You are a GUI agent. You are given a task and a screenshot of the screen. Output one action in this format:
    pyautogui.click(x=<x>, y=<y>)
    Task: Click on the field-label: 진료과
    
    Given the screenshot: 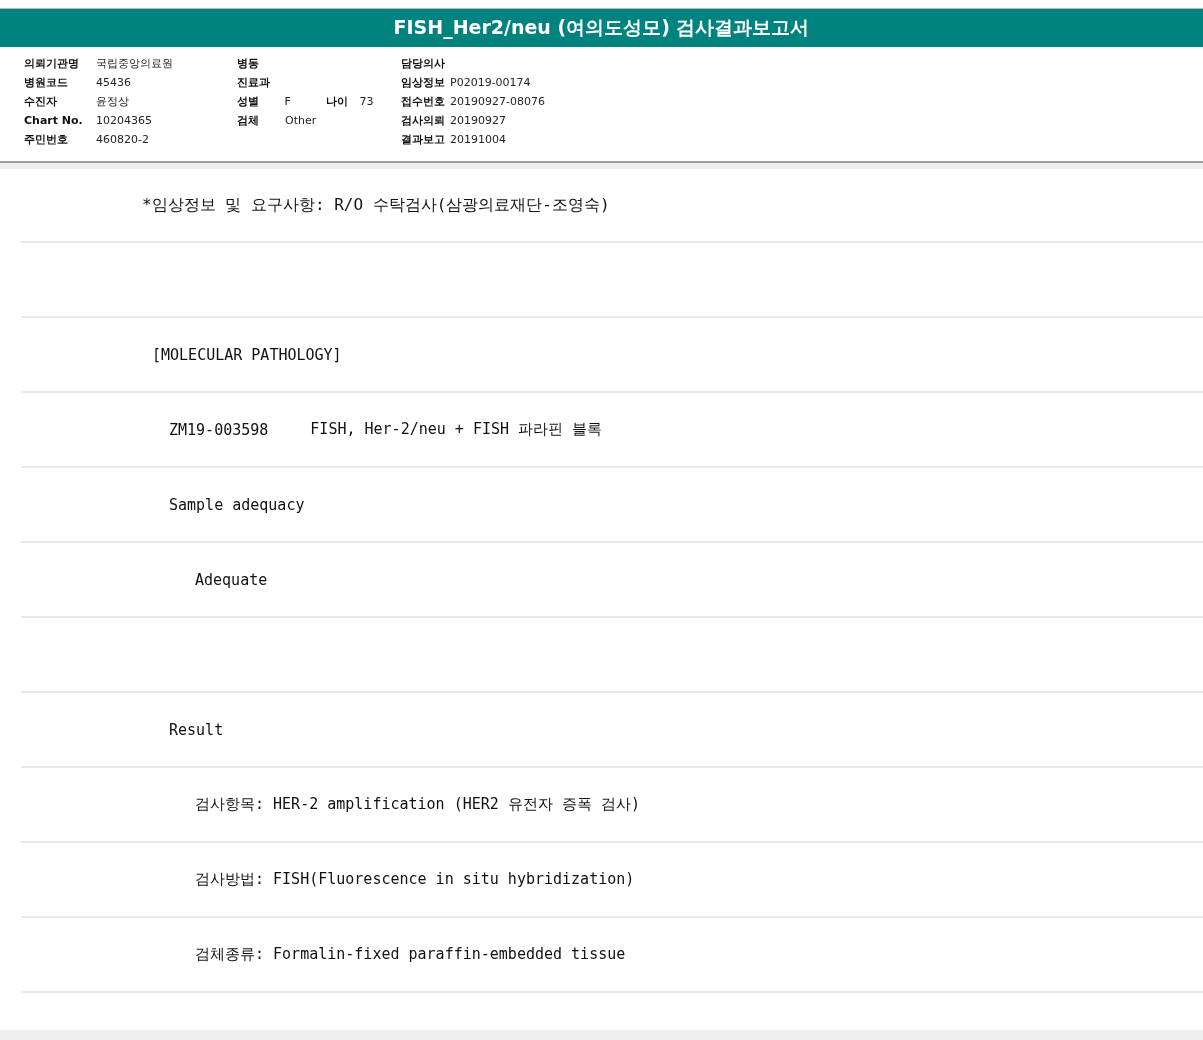 What is the action you would take?
    pyautogui.click(x=254, y=82)
    